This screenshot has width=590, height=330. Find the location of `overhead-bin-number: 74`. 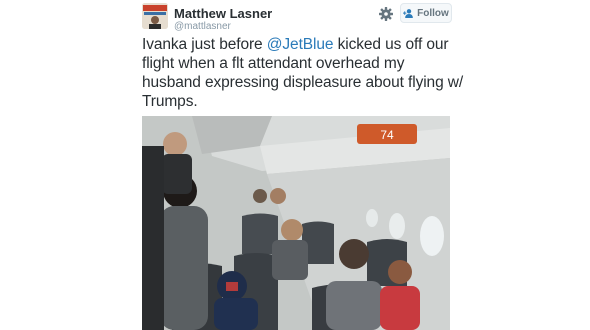

overhead-bin-number: 74 is located at coordinates (387, 135).